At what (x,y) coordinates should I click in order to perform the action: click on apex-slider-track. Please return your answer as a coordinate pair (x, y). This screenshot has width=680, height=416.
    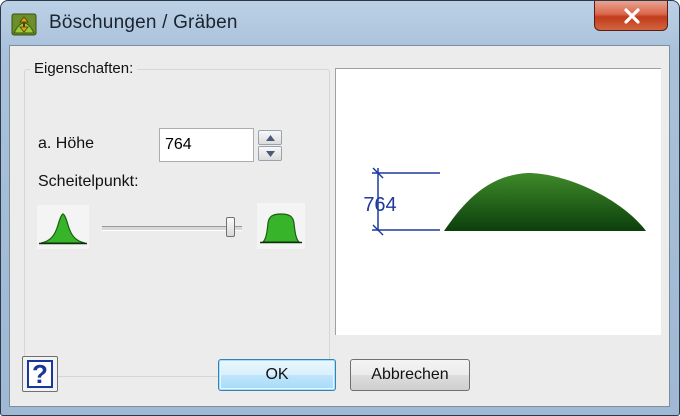
    Looking at the image, I should click on (172, 228).